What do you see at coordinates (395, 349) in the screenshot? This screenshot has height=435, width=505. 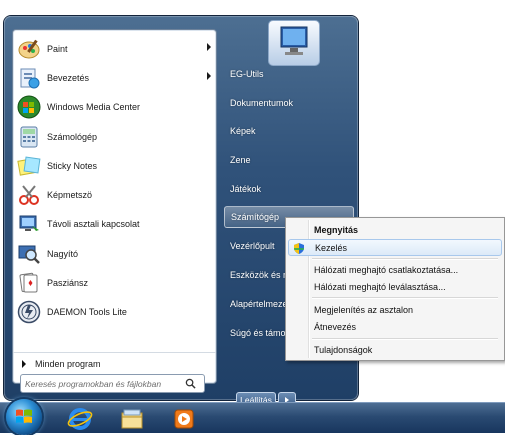 I see `context-item-properties: Tulajdonságok` at bounding box center [395, 349].